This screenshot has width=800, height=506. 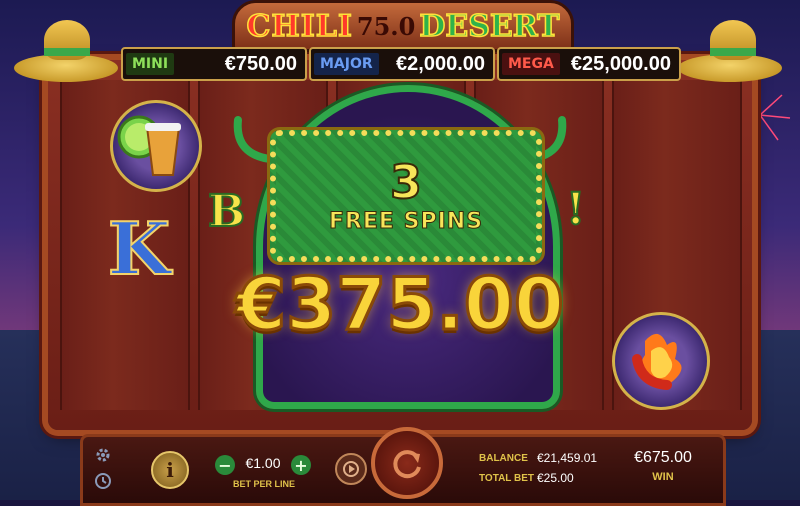 I want to click on big-win-amount: €375.00, so click(x=400, y=304).